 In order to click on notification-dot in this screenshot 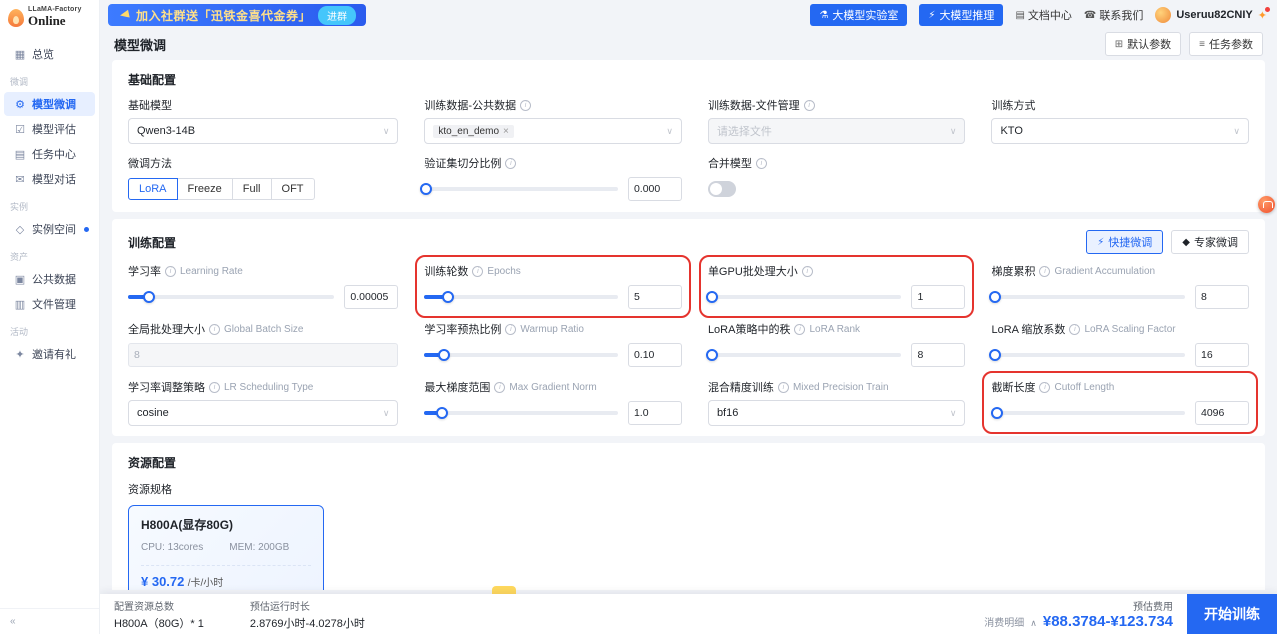, I will do `click(86, 229)`.